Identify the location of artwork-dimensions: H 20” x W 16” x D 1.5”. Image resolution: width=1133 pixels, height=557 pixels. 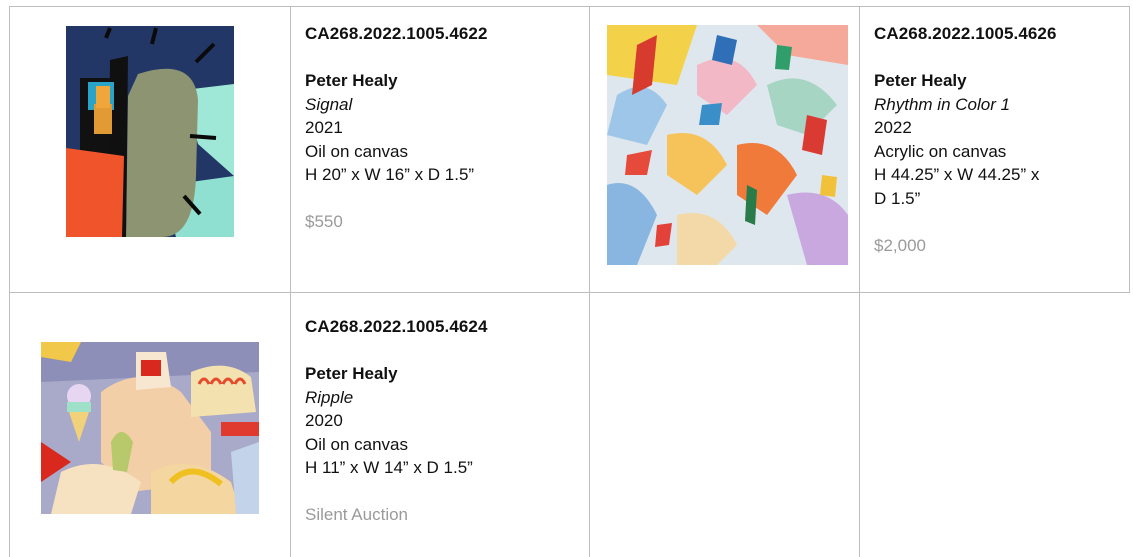
(390, 174).